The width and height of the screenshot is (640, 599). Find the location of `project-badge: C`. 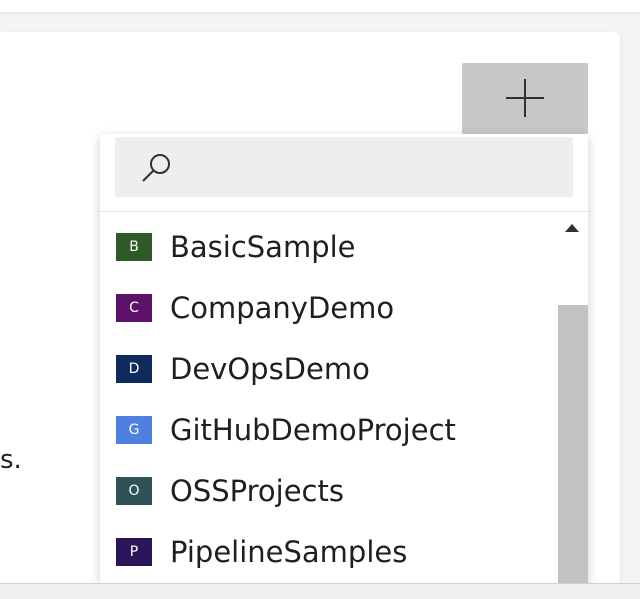

project-badge: C is located at coordinates (134, 308).